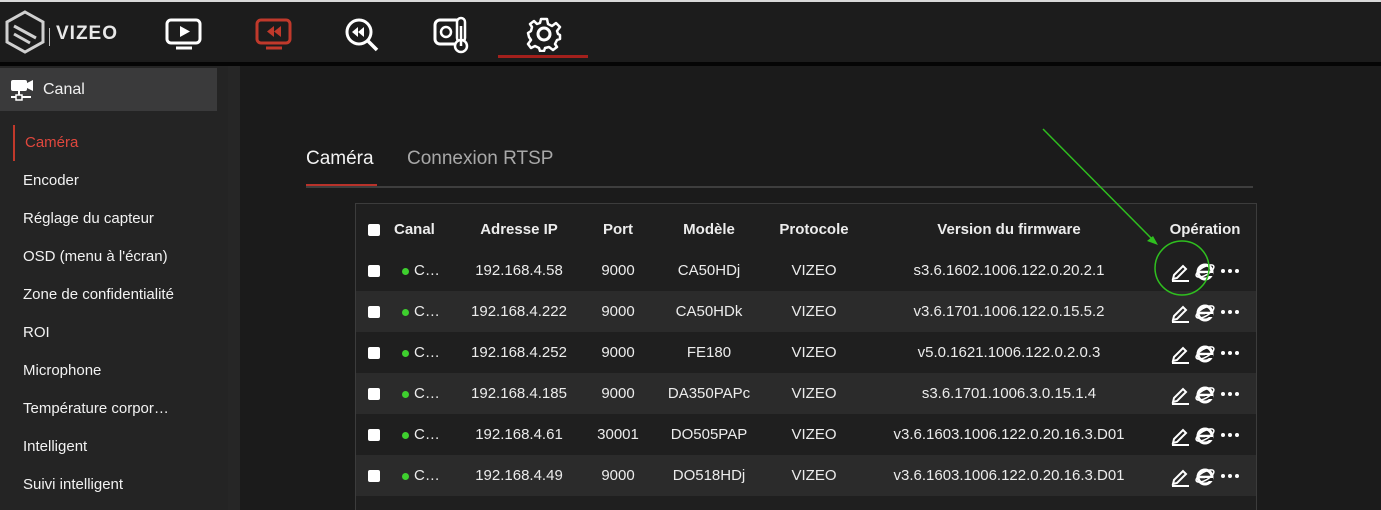 This screenshot has height=510, width=1381. What do you see at coordinates (274, 34) in the screenshot?
I see `monitor-rewind-icon` at bounding box center [274, 34].